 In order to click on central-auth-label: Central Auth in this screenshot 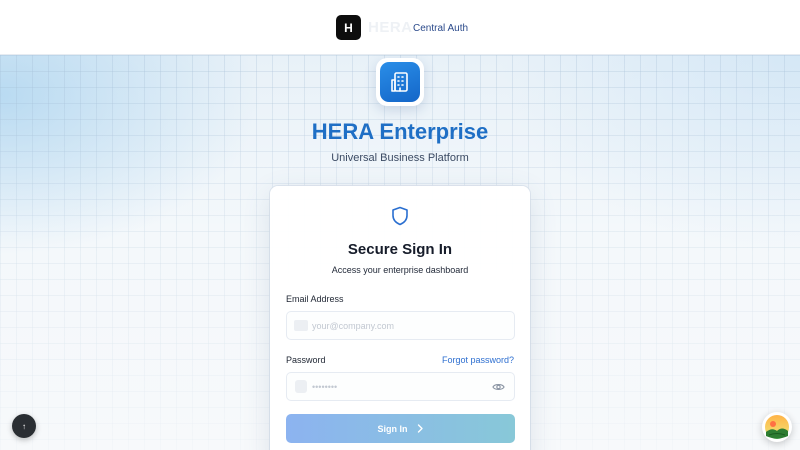, I will do `click(441, 28)`.